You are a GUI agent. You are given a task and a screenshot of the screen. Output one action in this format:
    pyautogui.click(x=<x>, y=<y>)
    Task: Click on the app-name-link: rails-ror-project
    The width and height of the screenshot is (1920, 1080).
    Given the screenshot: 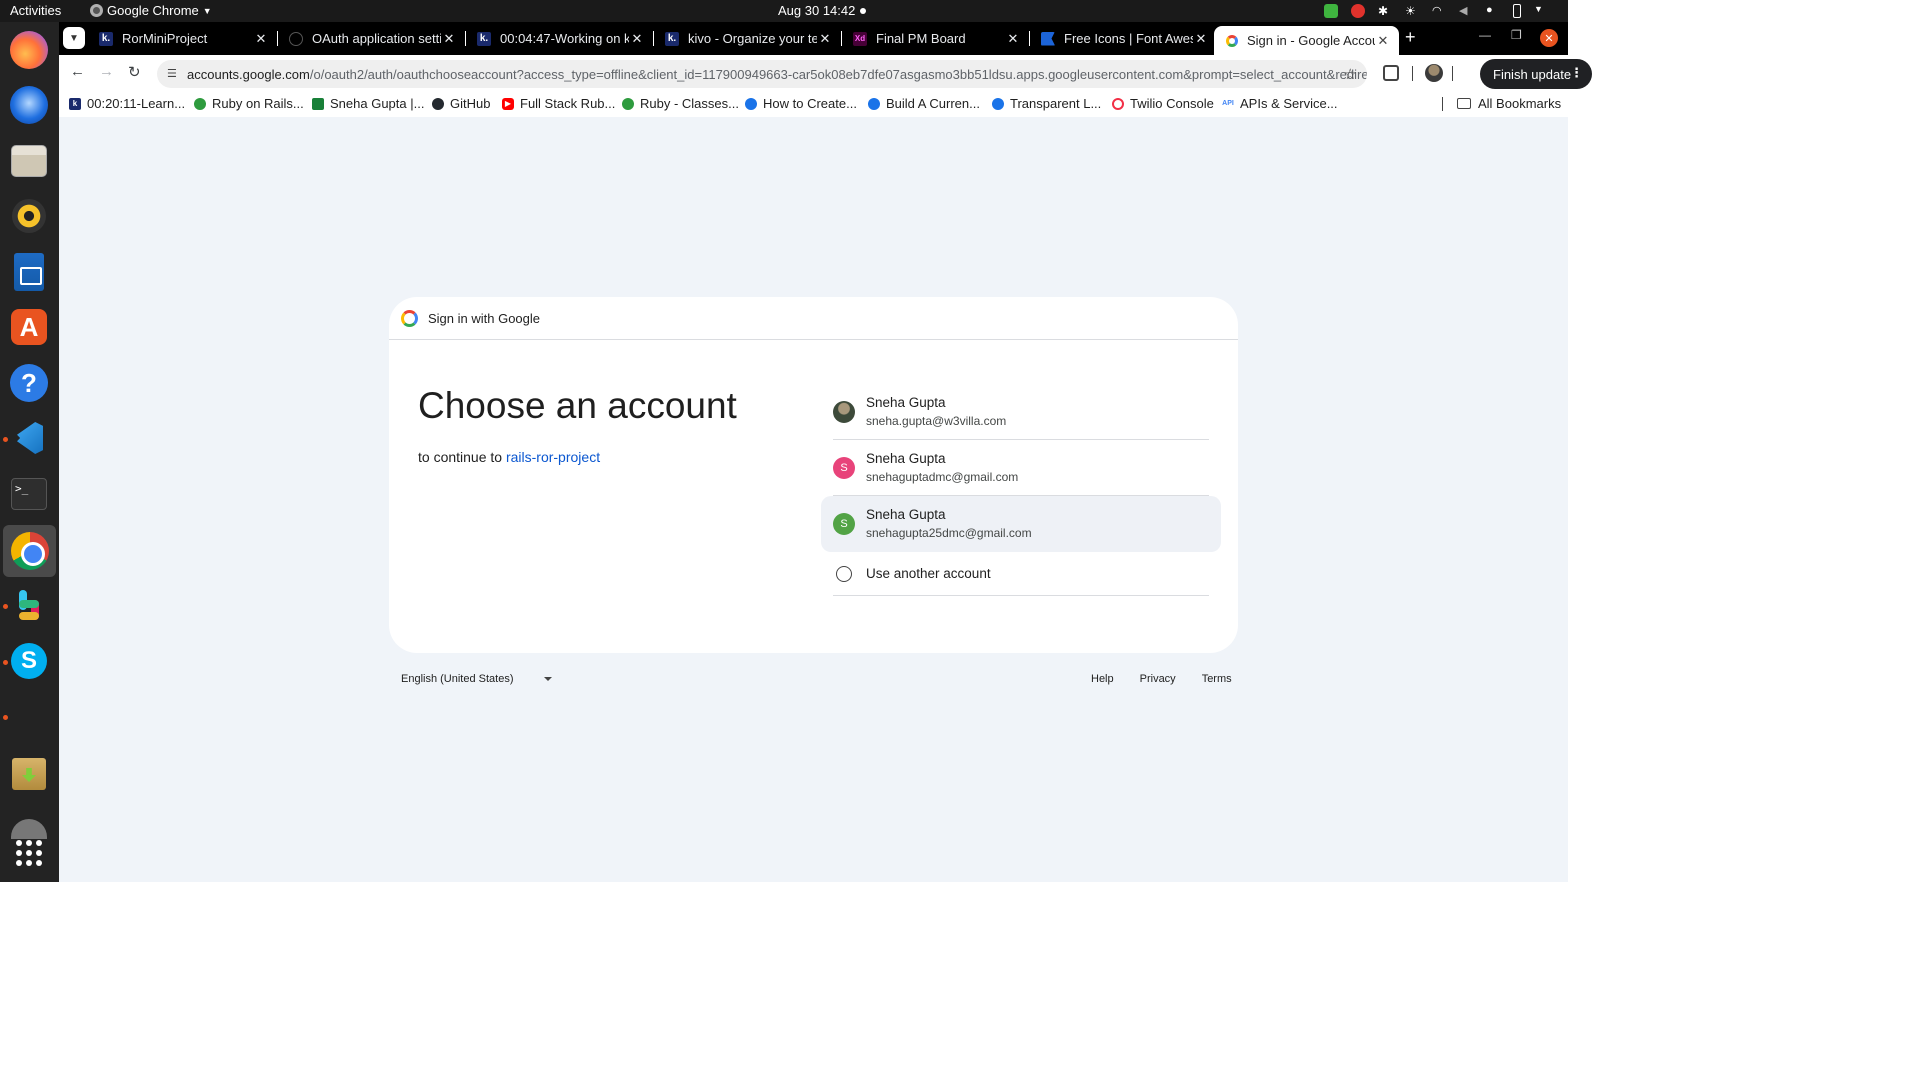 What is the action you would take?
    pyautogui.click(x=553, y=457)
    